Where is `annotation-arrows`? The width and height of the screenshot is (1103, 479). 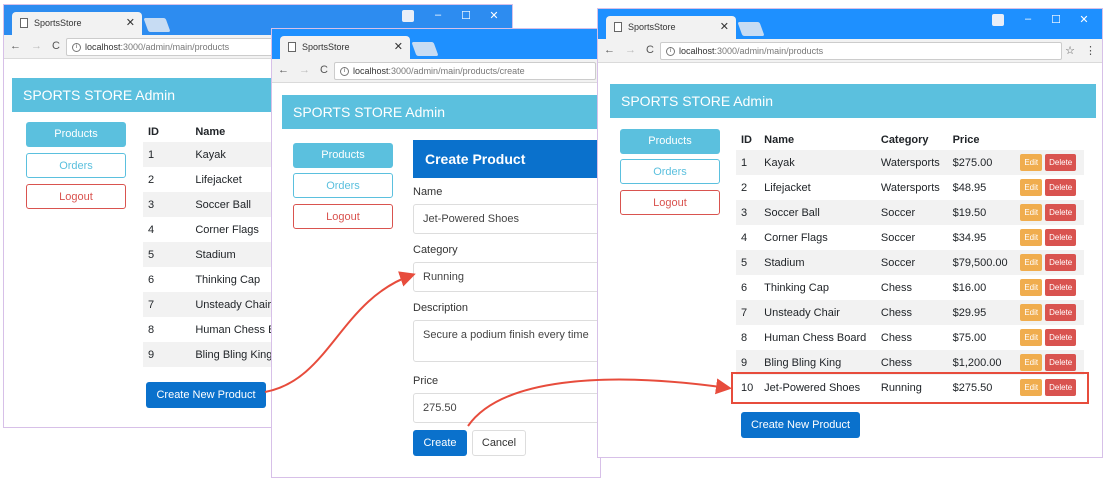
annotation-arrows is located at coordinates (498, 349).